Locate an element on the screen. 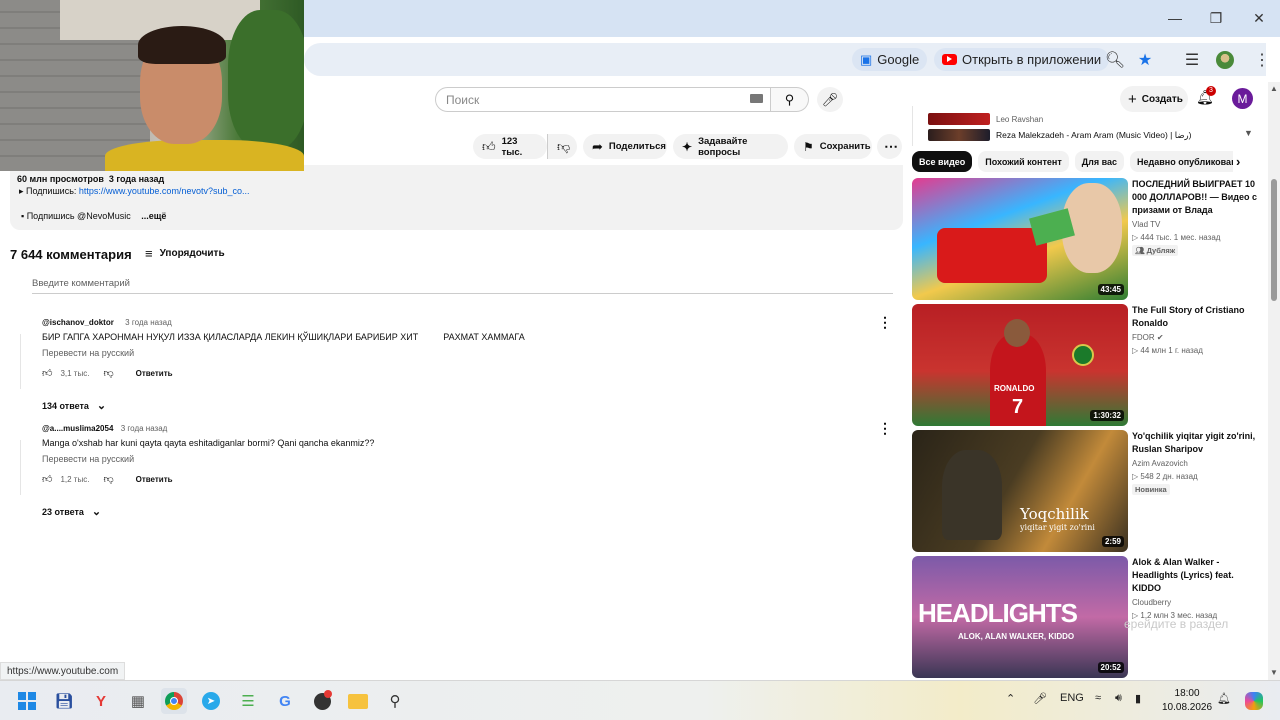  sort-comments-button: ≡ Упорядочить is located at coordinates (185, 253).